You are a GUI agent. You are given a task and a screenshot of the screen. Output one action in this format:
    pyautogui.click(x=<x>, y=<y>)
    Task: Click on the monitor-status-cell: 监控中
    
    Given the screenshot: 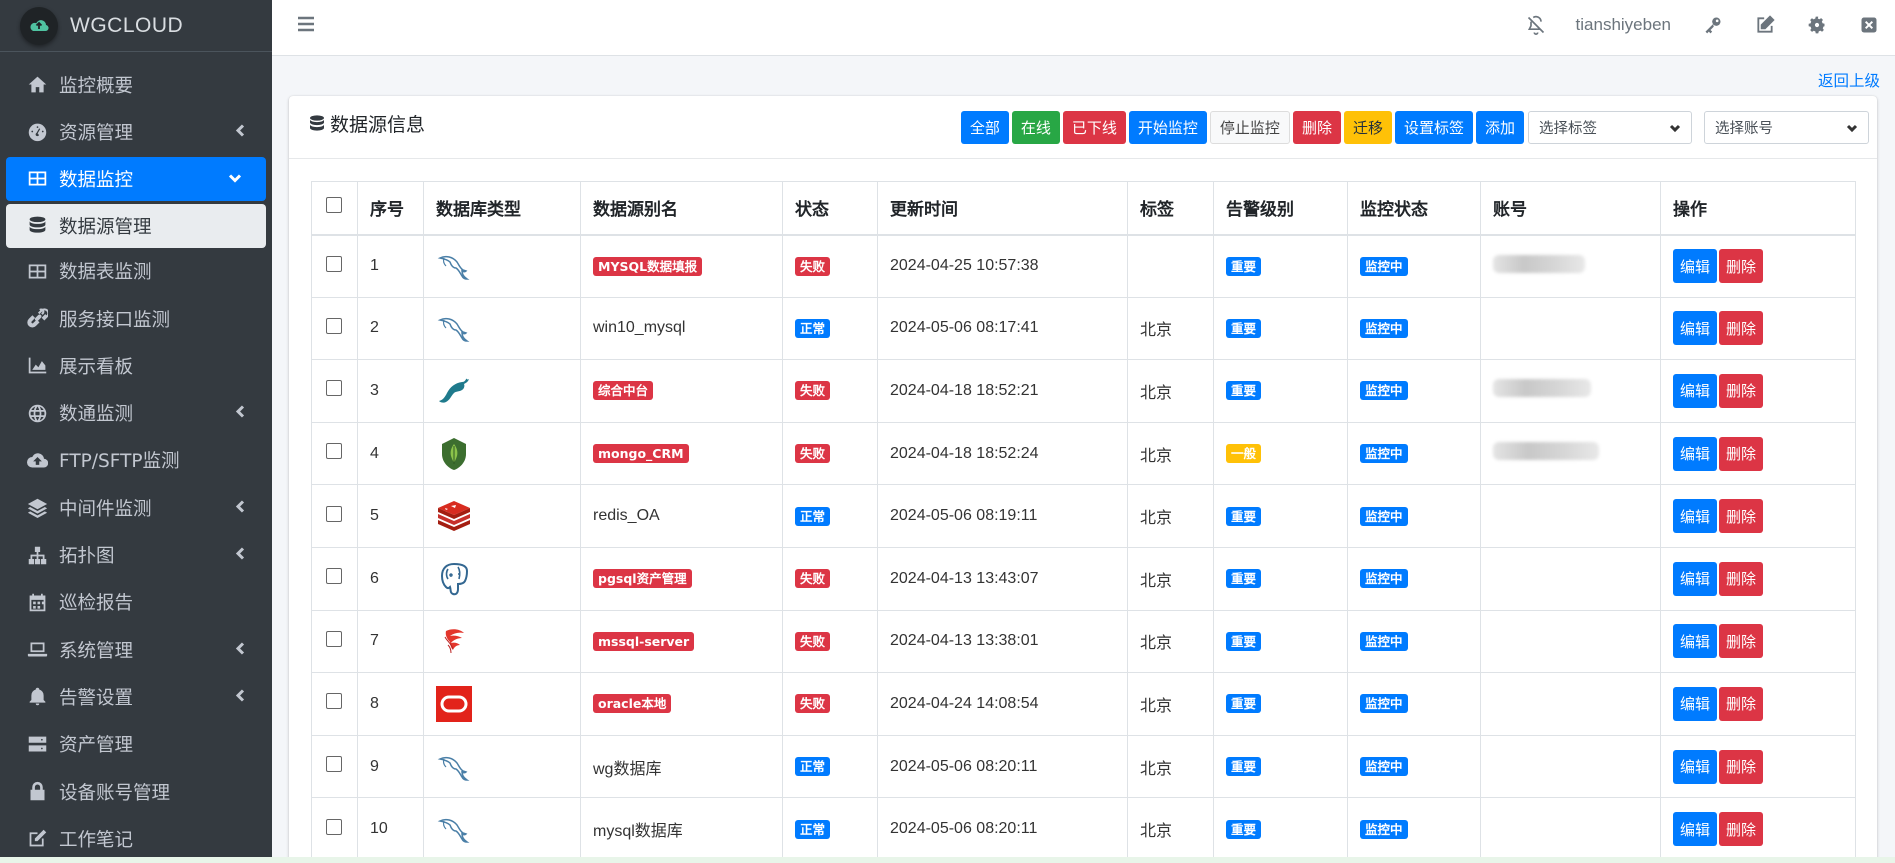 What is the action you would take?
    pyautogui.click(x=1414, y=516)
    